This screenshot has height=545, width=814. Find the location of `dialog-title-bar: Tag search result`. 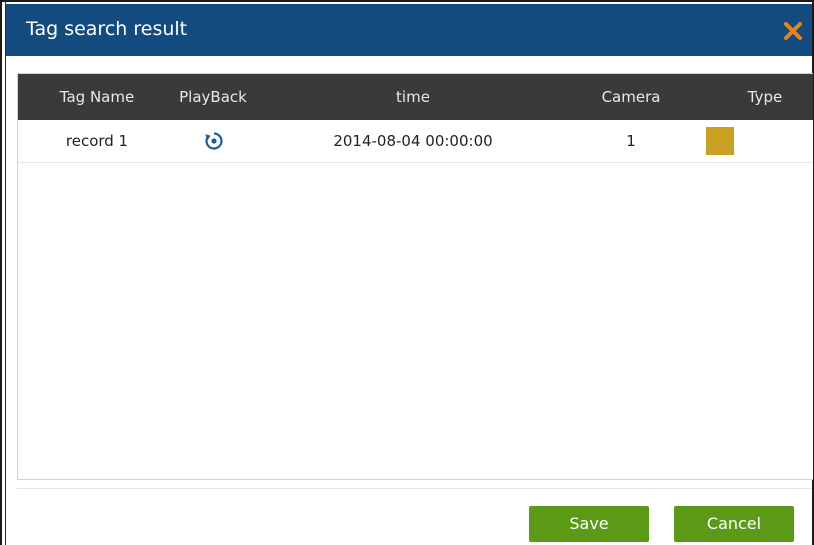

dialog-title-bar: Tag search result is located at coordinates (409, 30).